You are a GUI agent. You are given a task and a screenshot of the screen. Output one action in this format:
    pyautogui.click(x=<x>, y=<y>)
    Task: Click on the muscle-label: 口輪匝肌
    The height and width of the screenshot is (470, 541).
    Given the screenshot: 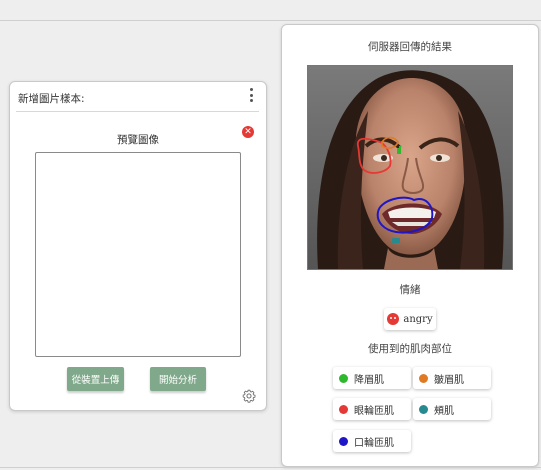 What is the action you would take?
    pyautogui.click(x=374, y=443)
    